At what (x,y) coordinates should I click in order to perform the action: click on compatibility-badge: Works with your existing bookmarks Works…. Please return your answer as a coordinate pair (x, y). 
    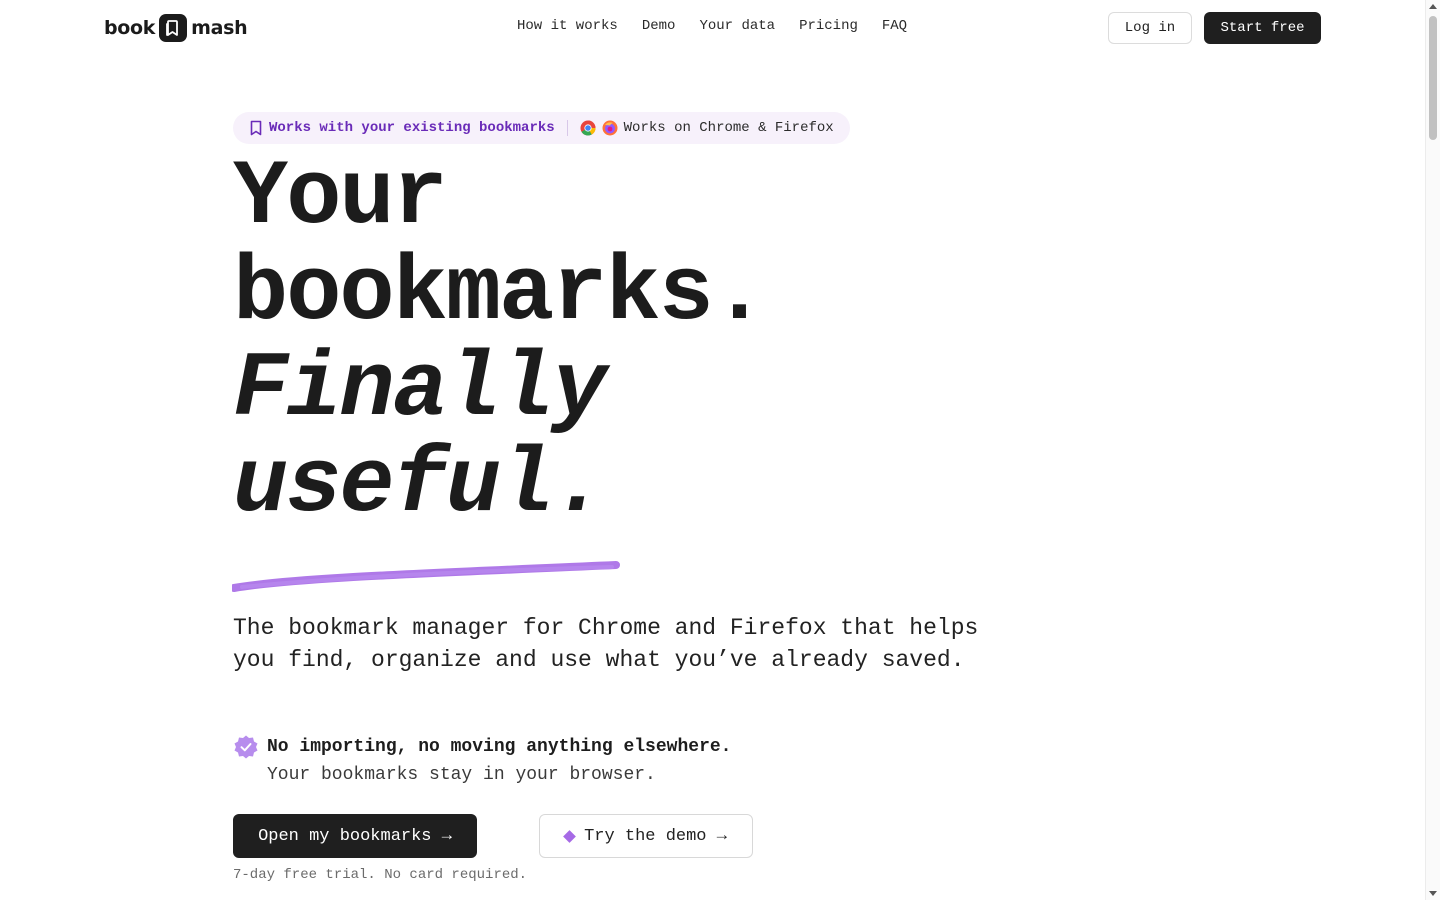
    Looking at the image, I should click on (541, 128).